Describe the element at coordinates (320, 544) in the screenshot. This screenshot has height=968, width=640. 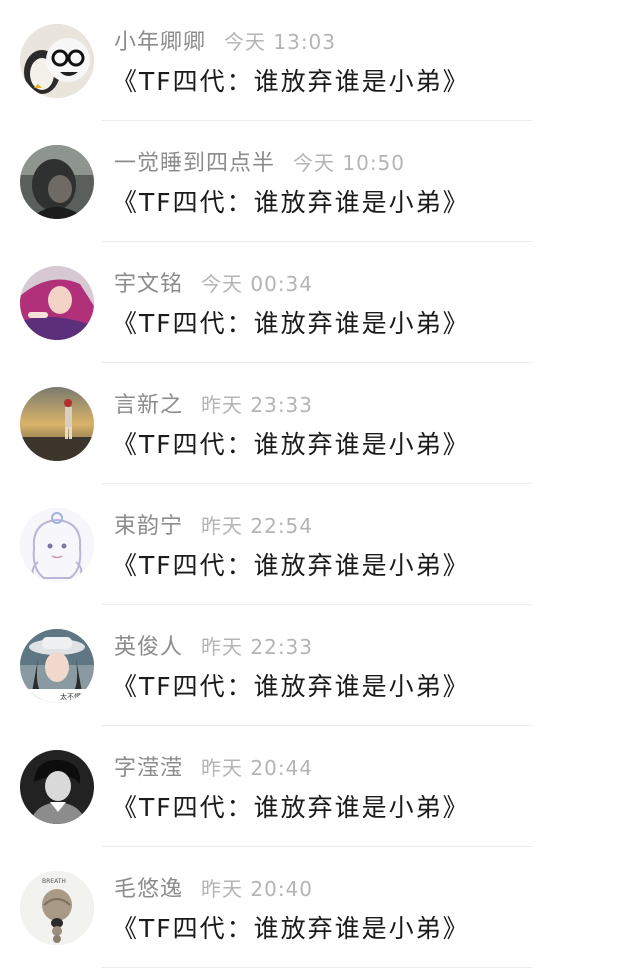
I see `comment-item: 束韵宁 昨天 22:54 《TF四代：谁放弃谁是小弟》` at that location.